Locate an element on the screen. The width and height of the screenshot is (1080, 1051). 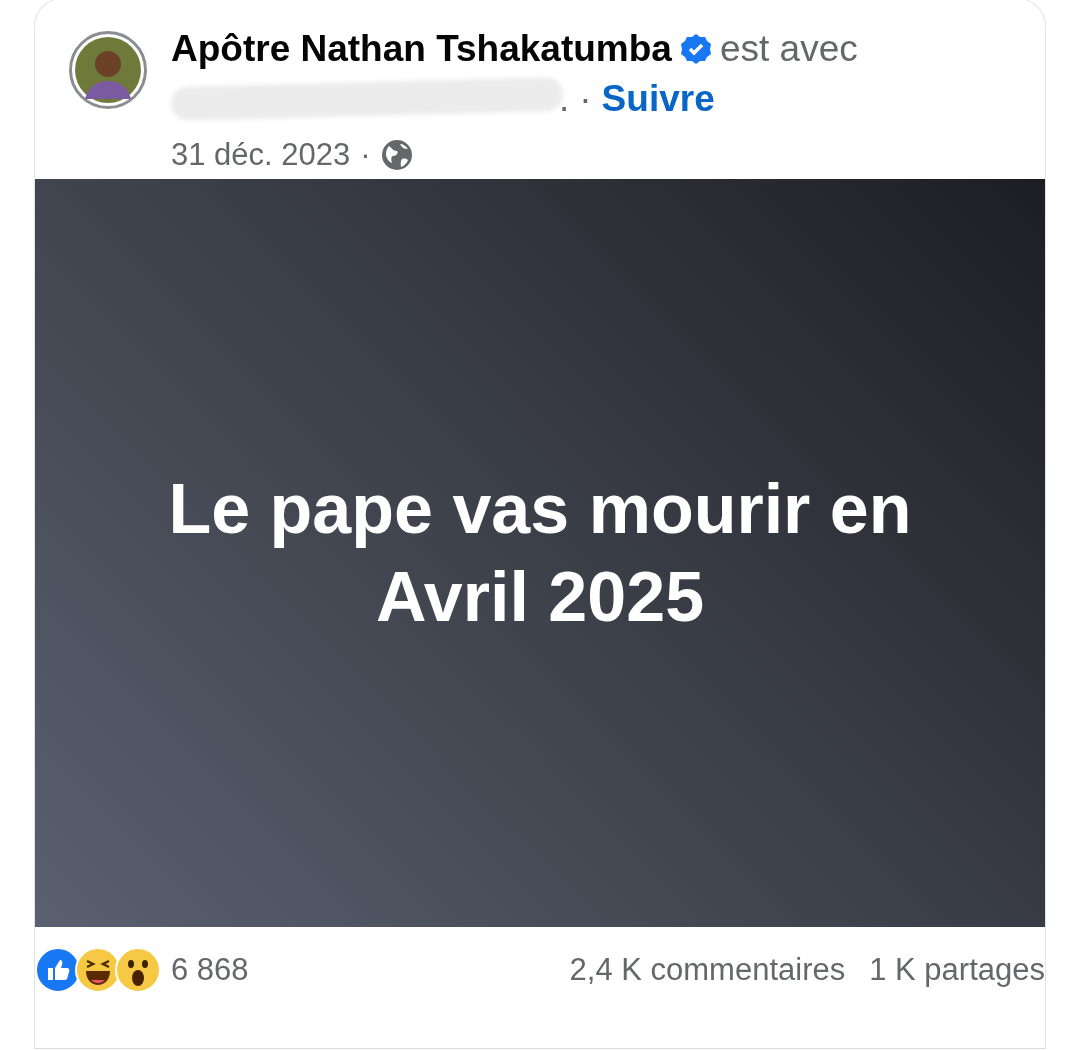
surprised-emoji-icon is located at coordinates (138, 970).